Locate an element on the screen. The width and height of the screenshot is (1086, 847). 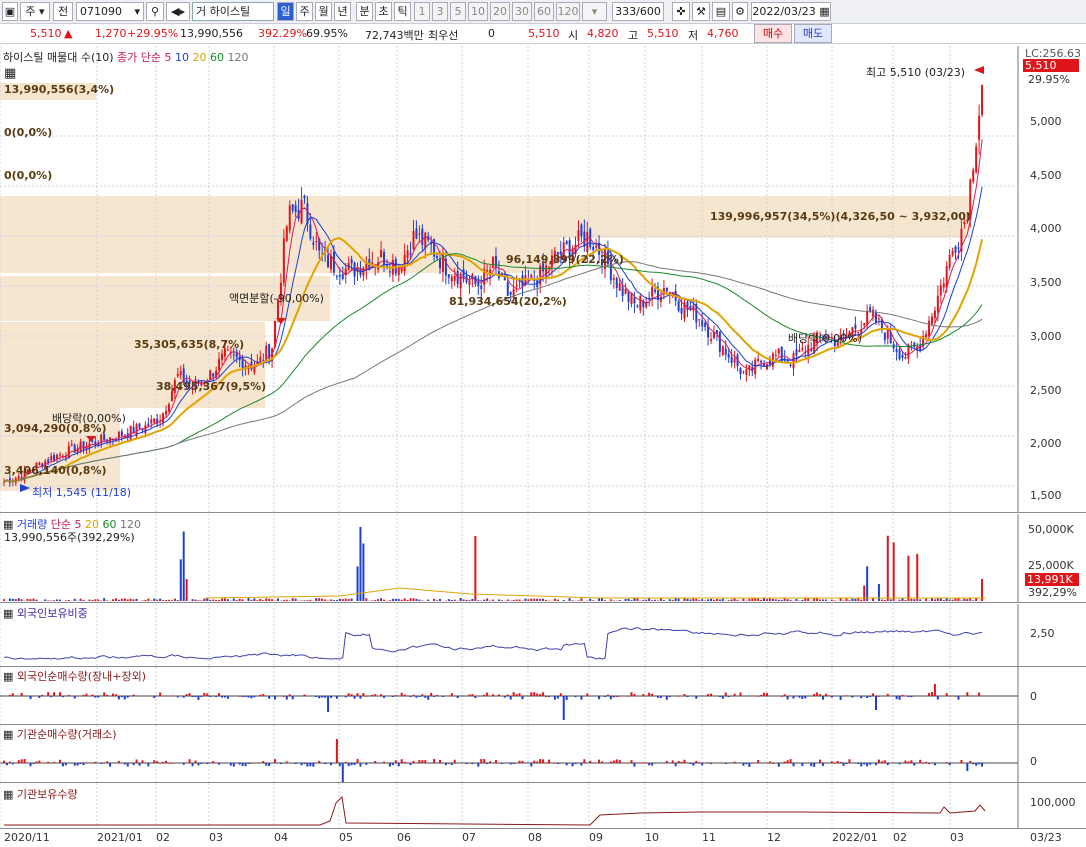
period-week: 주 is located at coordinates (304, 11).